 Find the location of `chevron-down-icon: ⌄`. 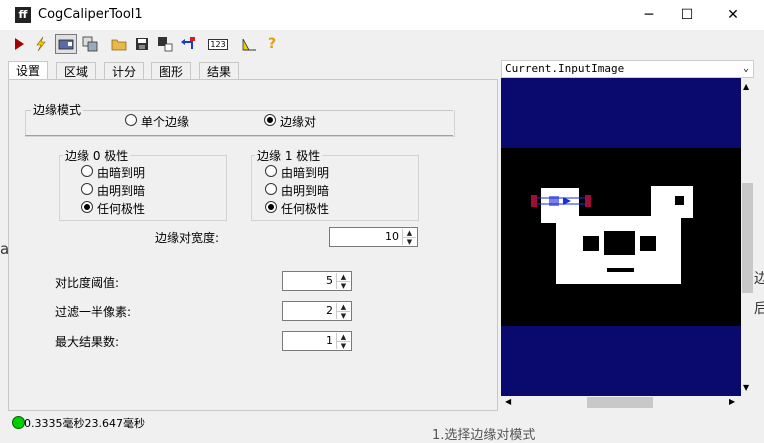

chevron-down-icon: ⌄ is located at coordinates (745, 68).